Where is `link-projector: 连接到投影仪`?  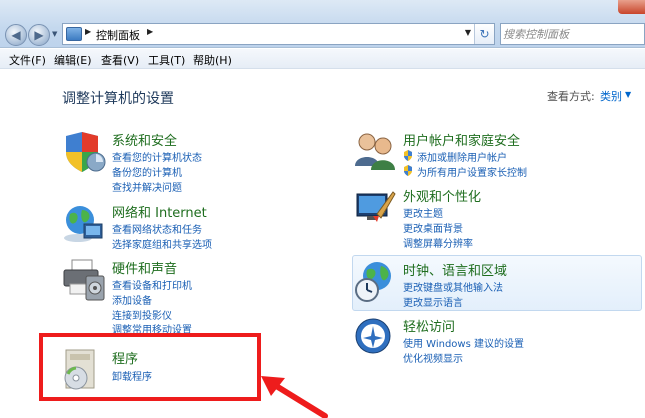
link-projector: 连接到投影仪 is located at coordinates (142, 314).